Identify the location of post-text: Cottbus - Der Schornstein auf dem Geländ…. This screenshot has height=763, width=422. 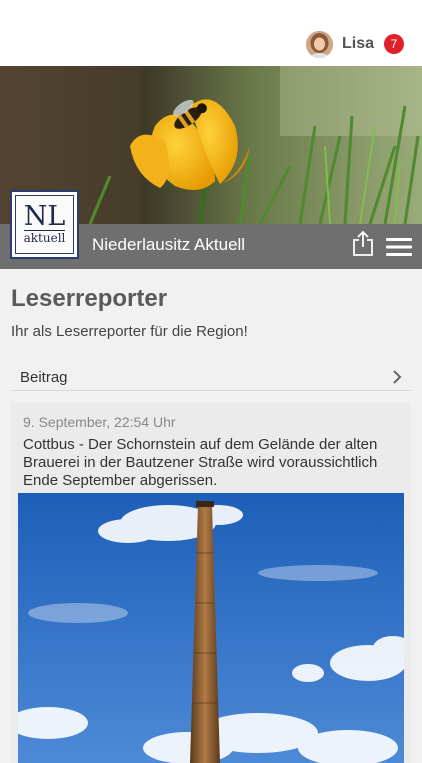
(200, 462).